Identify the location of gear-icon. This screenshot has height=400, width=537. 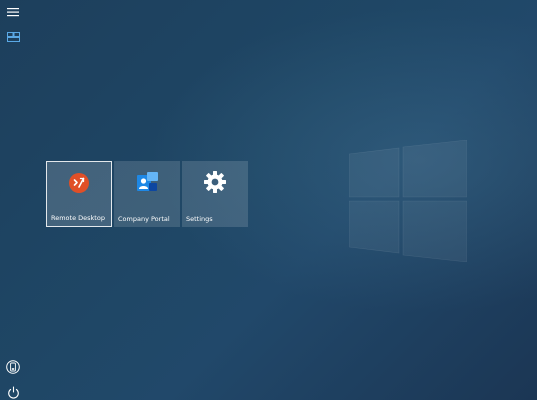
(215, 182).